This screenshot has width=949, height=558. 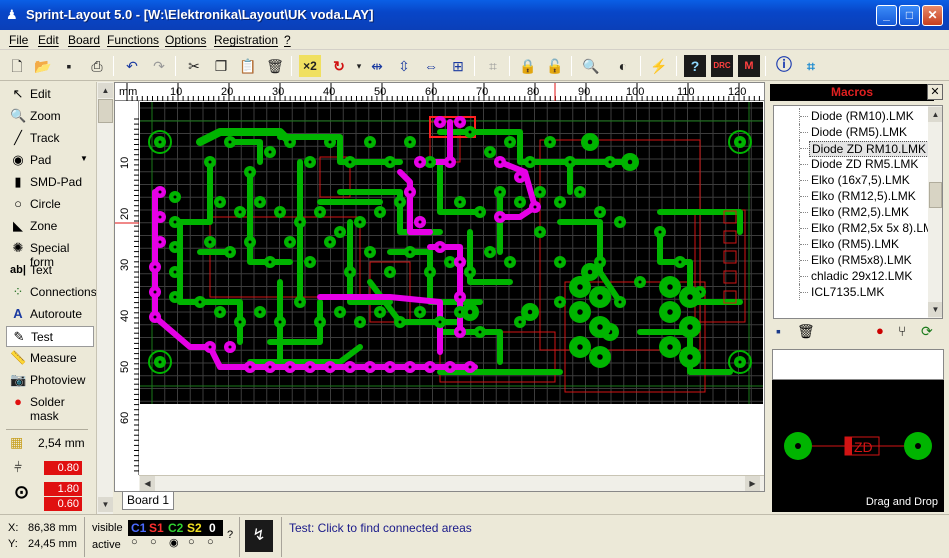 What do you see at coordinates (858, 446) in the screenshot?
I see `macro-preview: ZD Drag and Drop` at bounding box center [858, 446].